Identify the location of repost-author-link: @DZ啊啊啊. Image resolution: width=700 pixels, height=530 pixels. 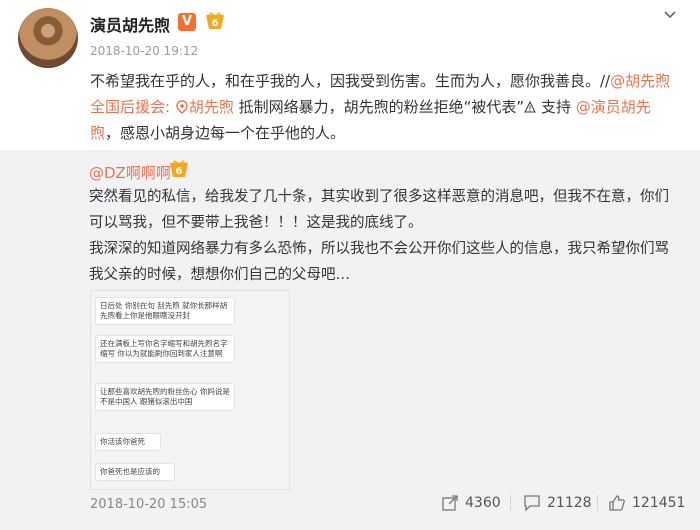
(130, 172).